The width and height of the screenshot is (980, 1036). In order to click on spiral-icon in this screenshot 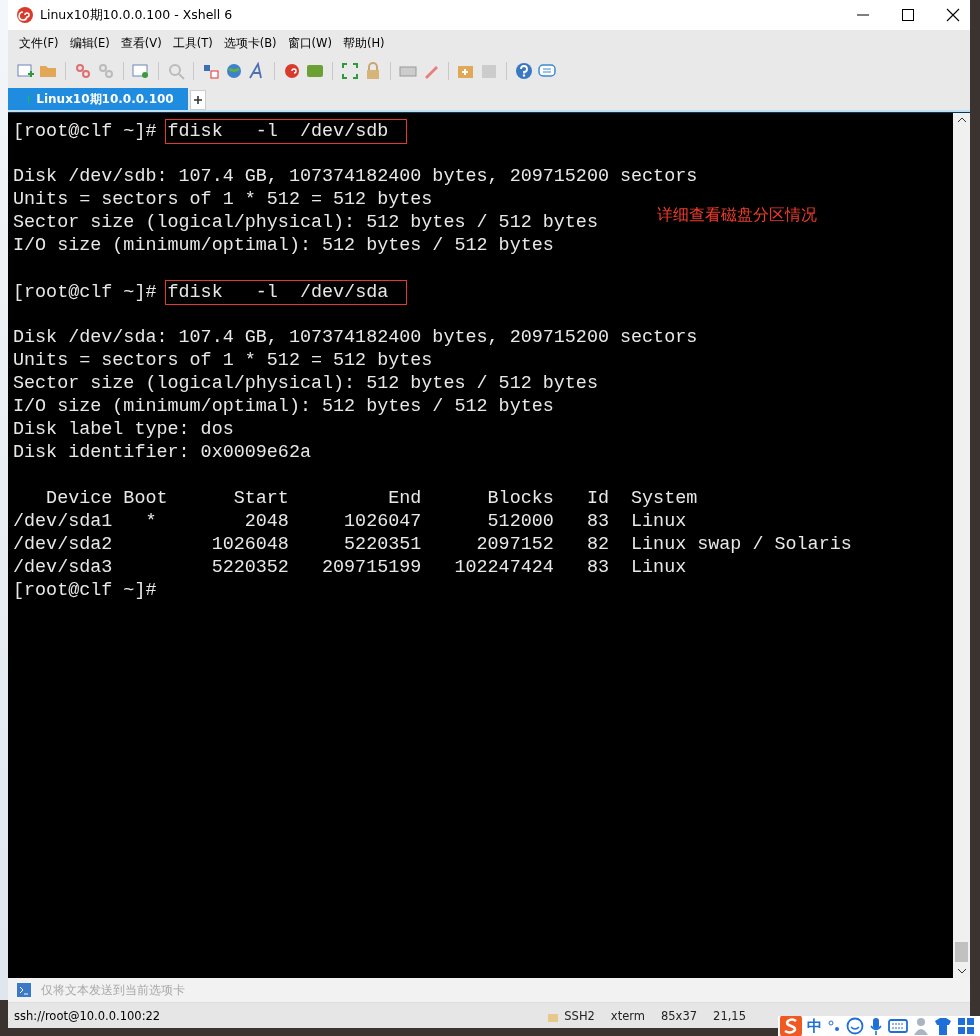, I will do `click(292, 71)`.